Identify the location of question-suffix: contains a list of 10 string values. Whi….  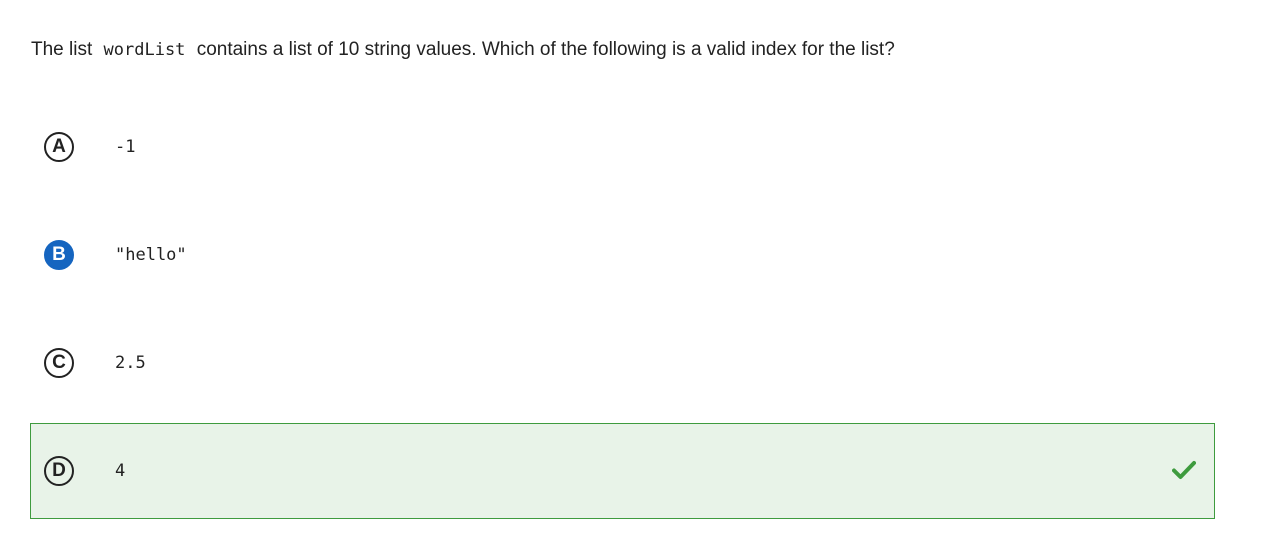
(545, 49).